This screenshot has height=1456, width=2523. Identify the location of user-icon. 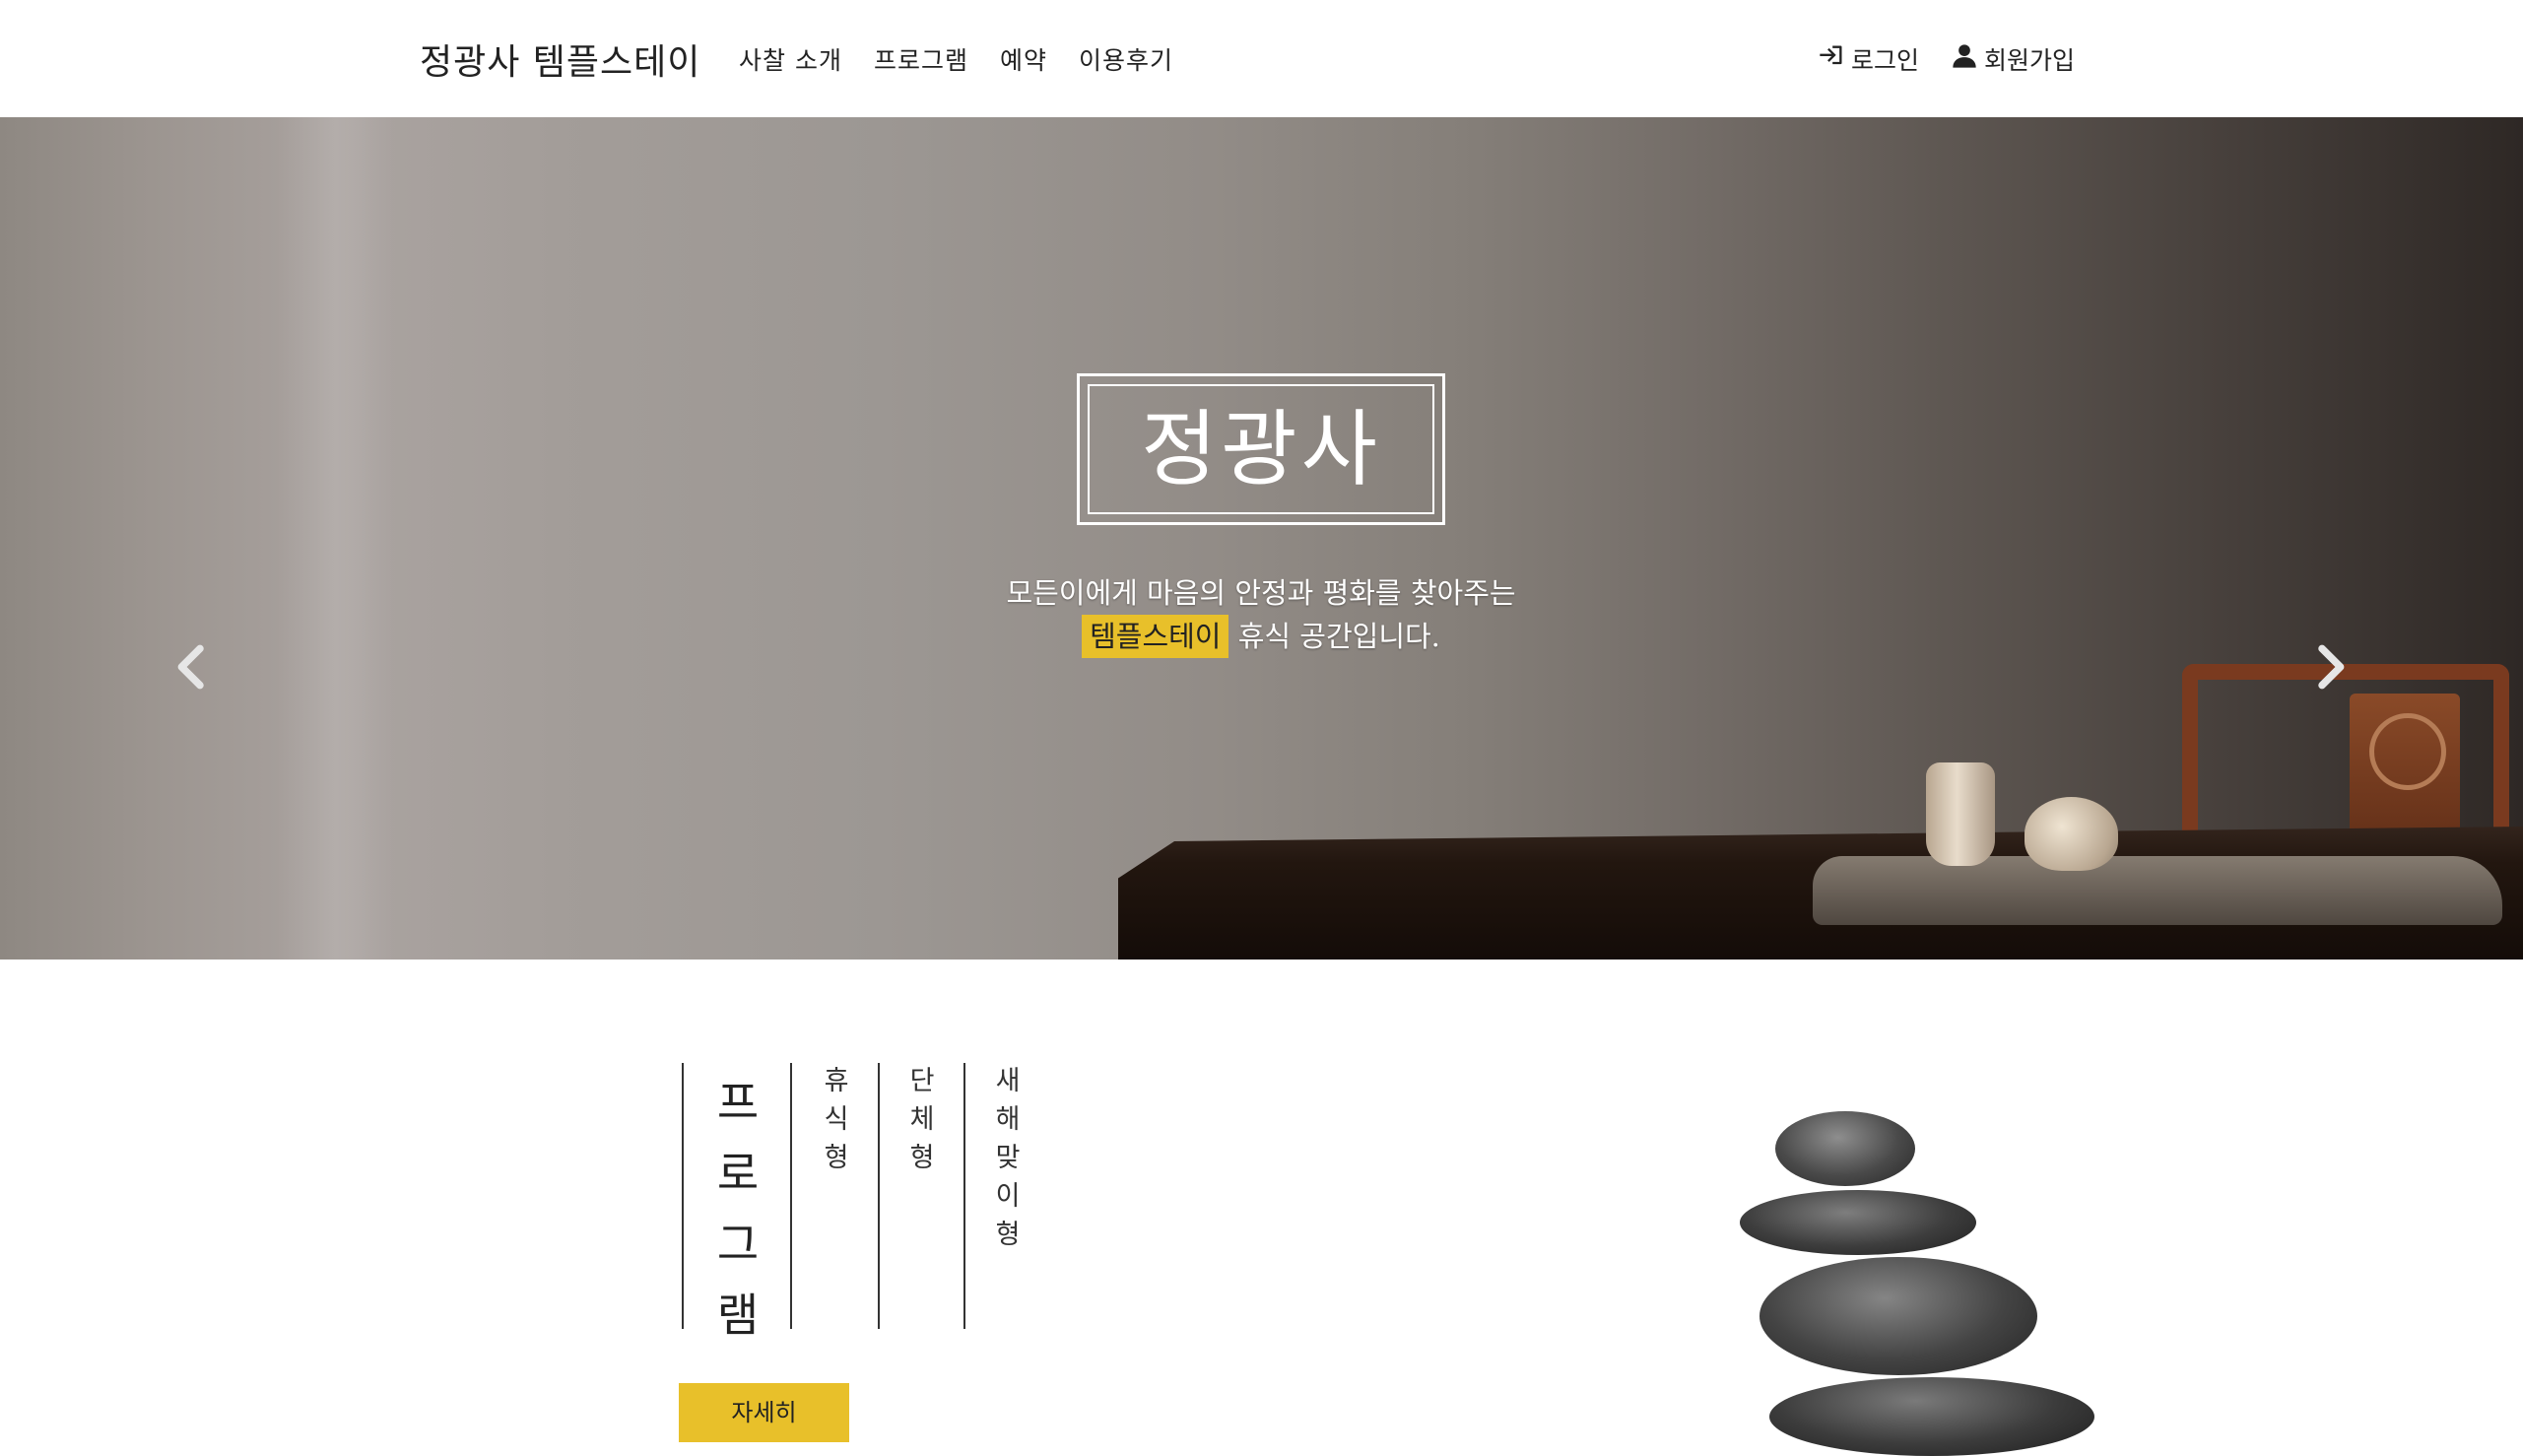
(1964, 59).